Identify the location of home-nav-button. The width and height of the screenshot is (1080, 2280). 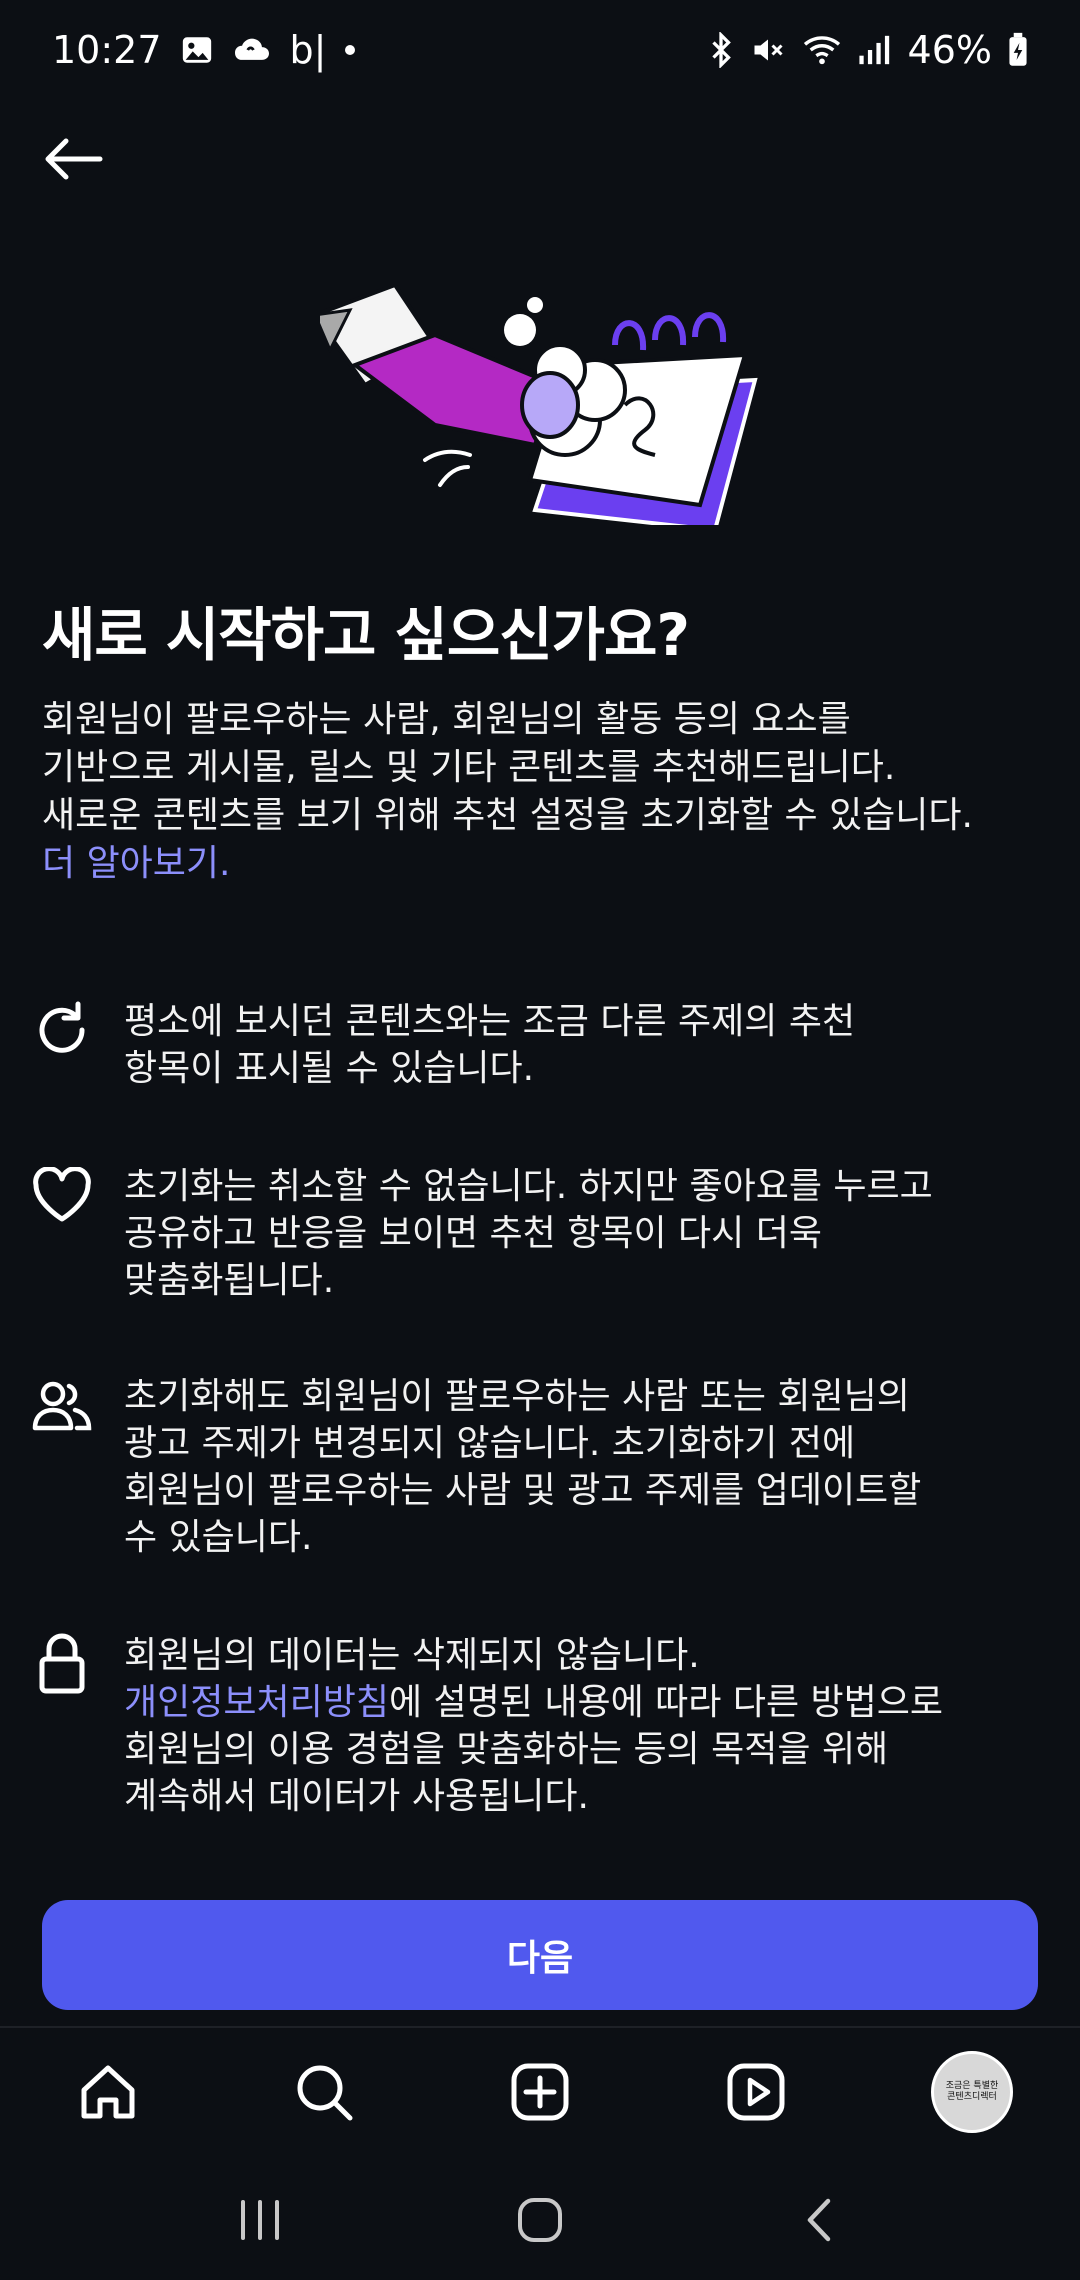
(540, 2220).